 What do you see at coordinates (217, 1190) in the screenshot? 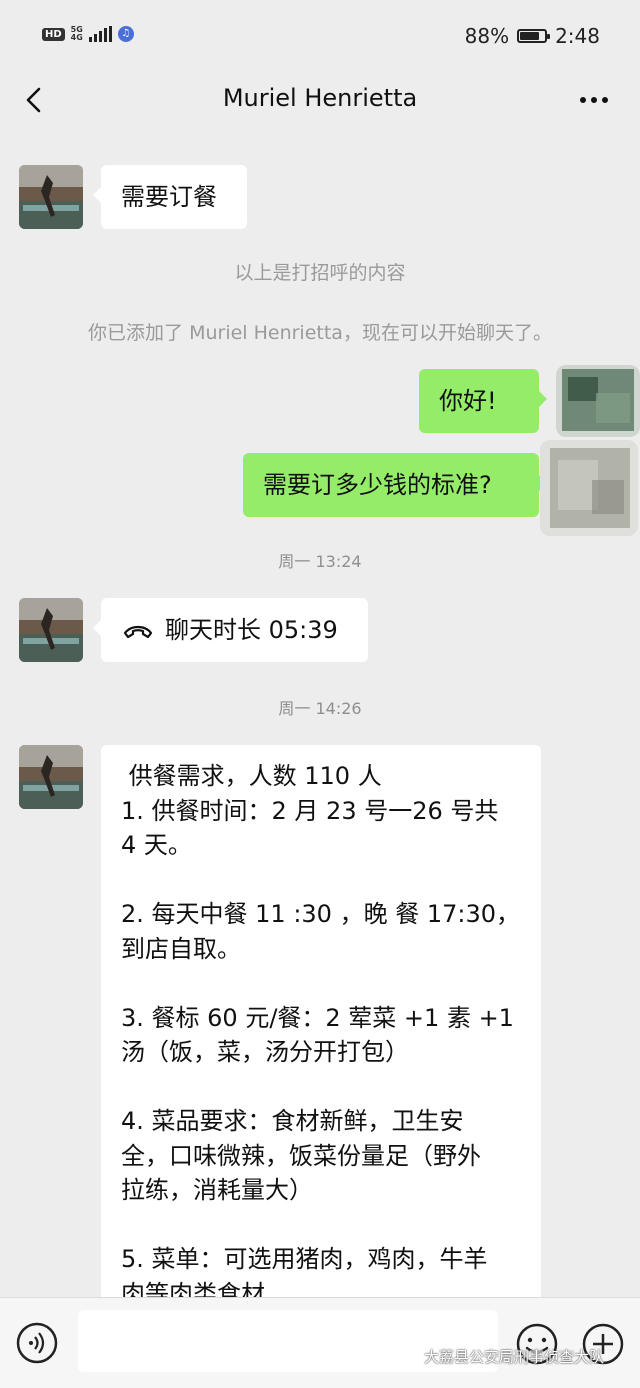
I see `order-line: 拉练，消耗量大）` at bounding box center [217, 1190].